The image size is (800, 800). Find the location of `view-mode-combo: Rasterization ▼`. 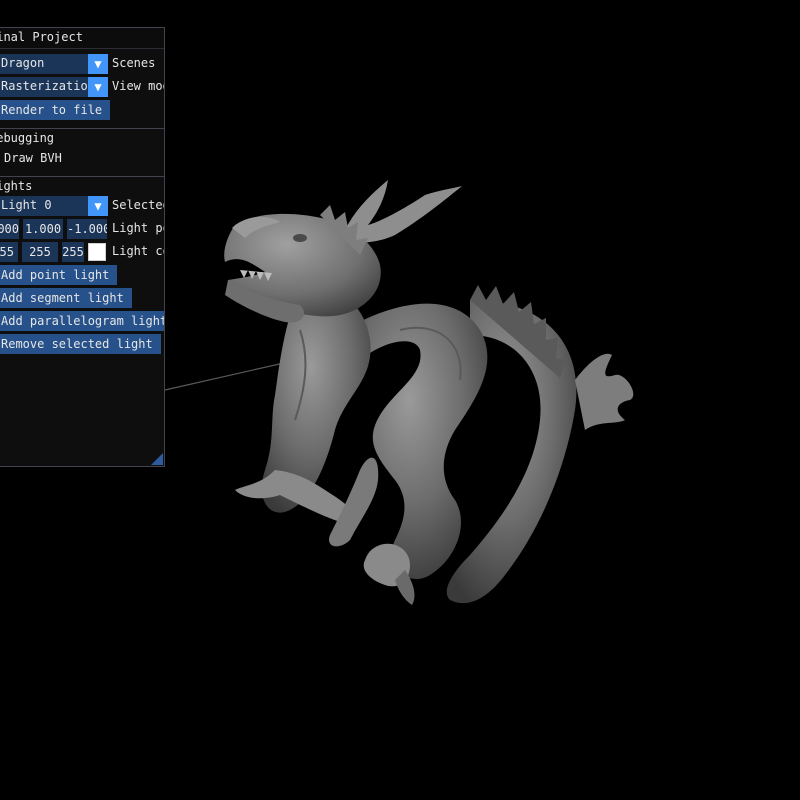

view-mode-combo: Rasterization ▼ is located at coordinates (54, 87).